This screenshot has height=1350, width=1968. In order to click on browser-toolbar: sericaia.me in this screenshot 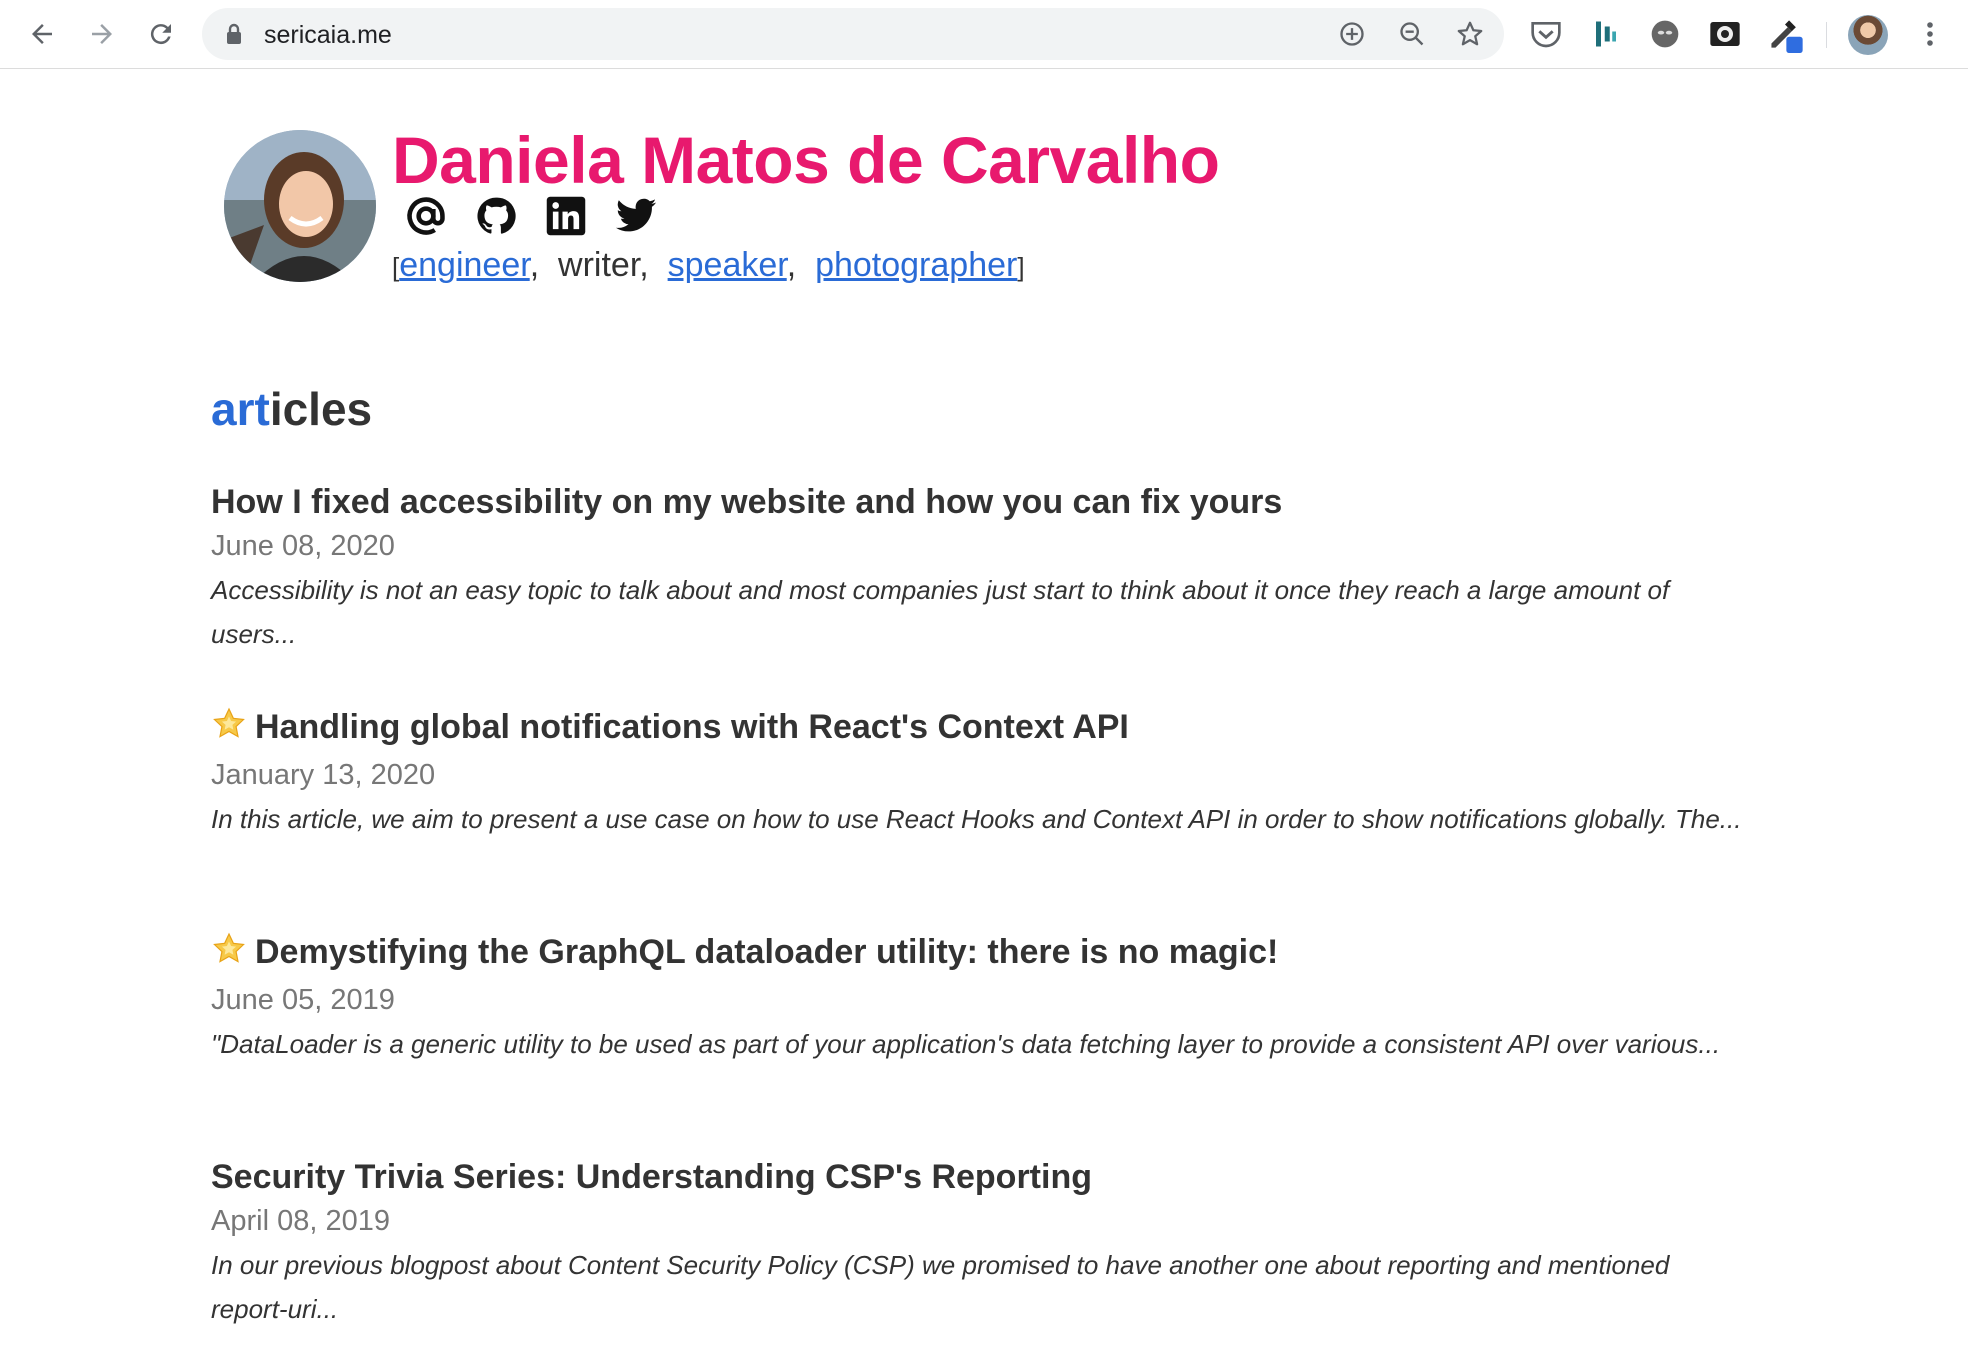, I will do `click(984, 34)`.